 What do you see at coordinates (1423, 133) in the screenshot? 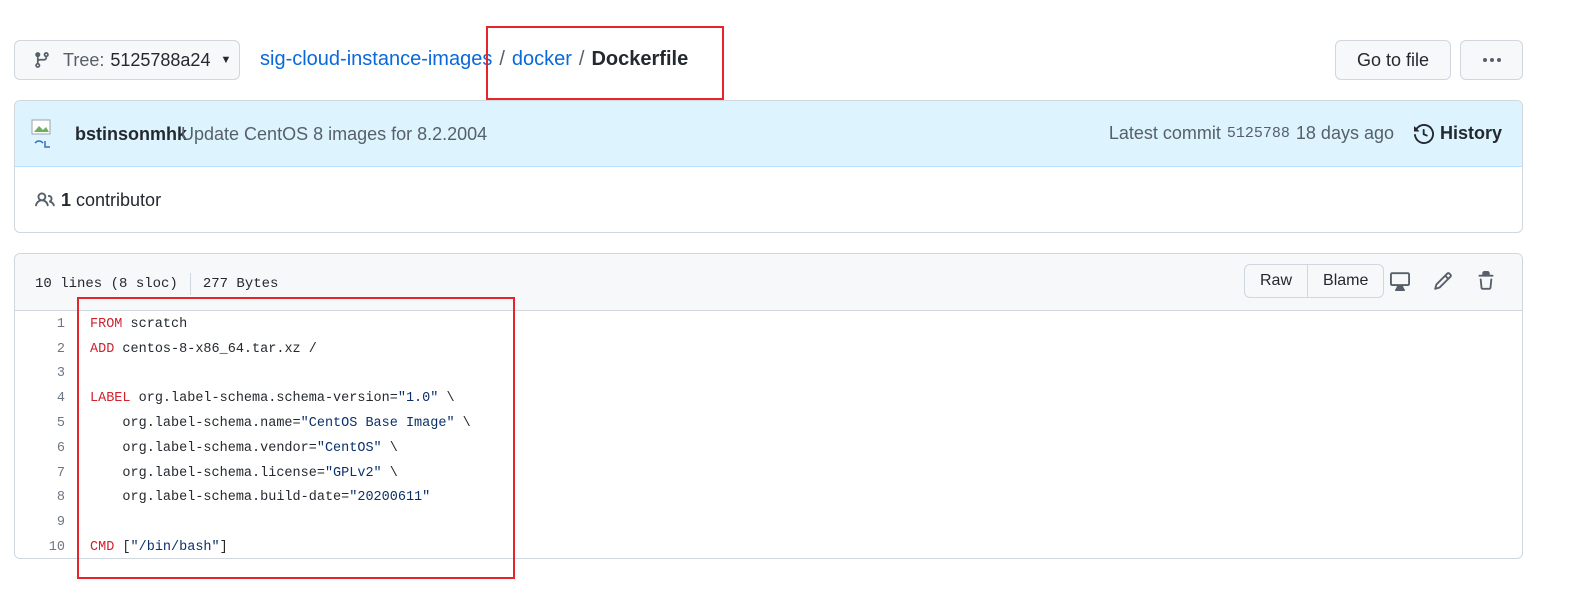
I see `history-icon` at bounding box center [1423, 133].